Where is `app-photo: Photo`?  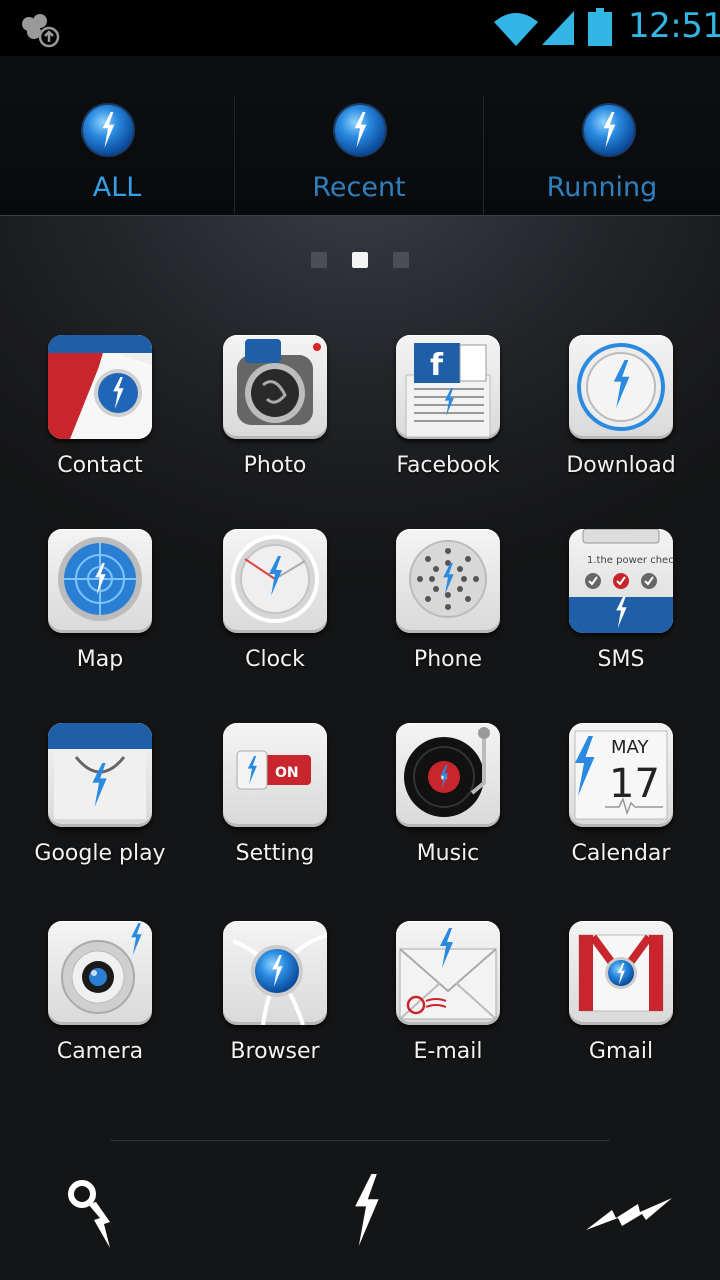 app-photo: Photo is located at coordinates (275, 420).